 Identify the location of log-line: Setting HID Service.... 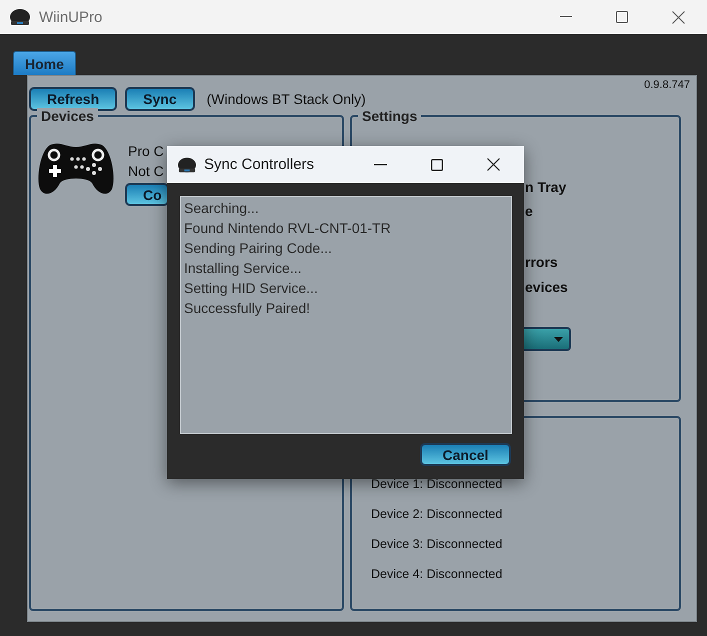
(251, 288).